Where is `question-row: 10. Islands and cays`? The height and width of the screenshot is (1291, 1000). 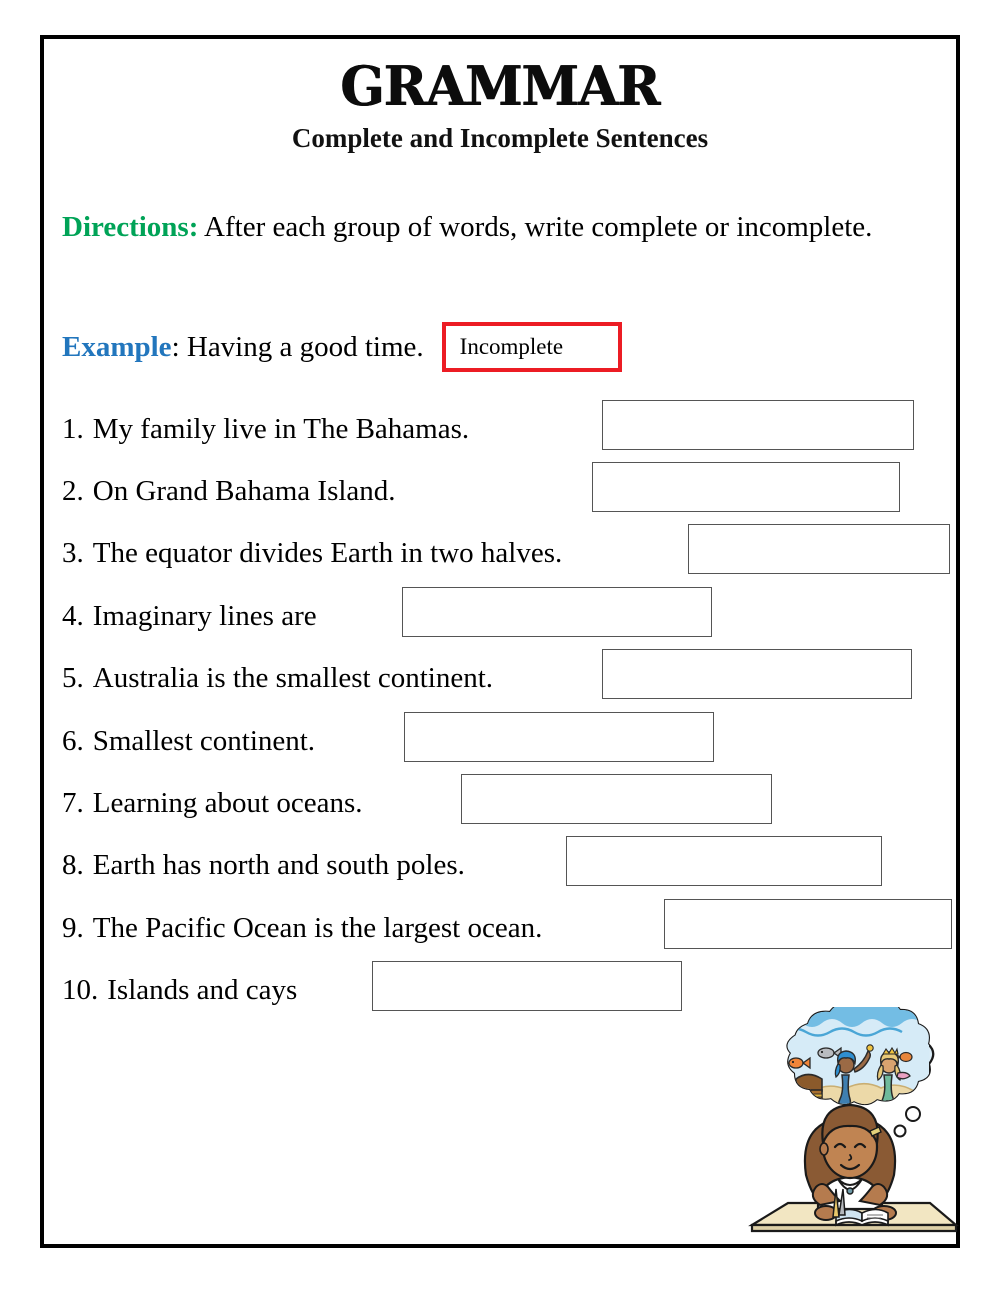 question-row: 10. Islands and cays is located at coordinates (179, 990).